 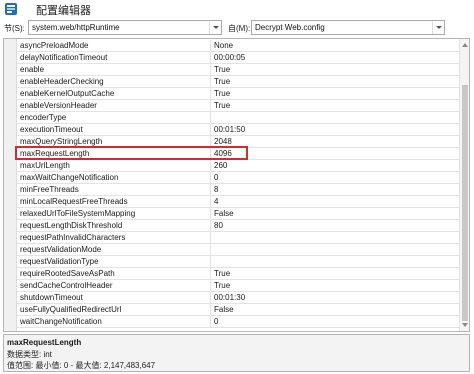 I want to click on property-name: waitChangeNotification, so click(x=61, y=321).